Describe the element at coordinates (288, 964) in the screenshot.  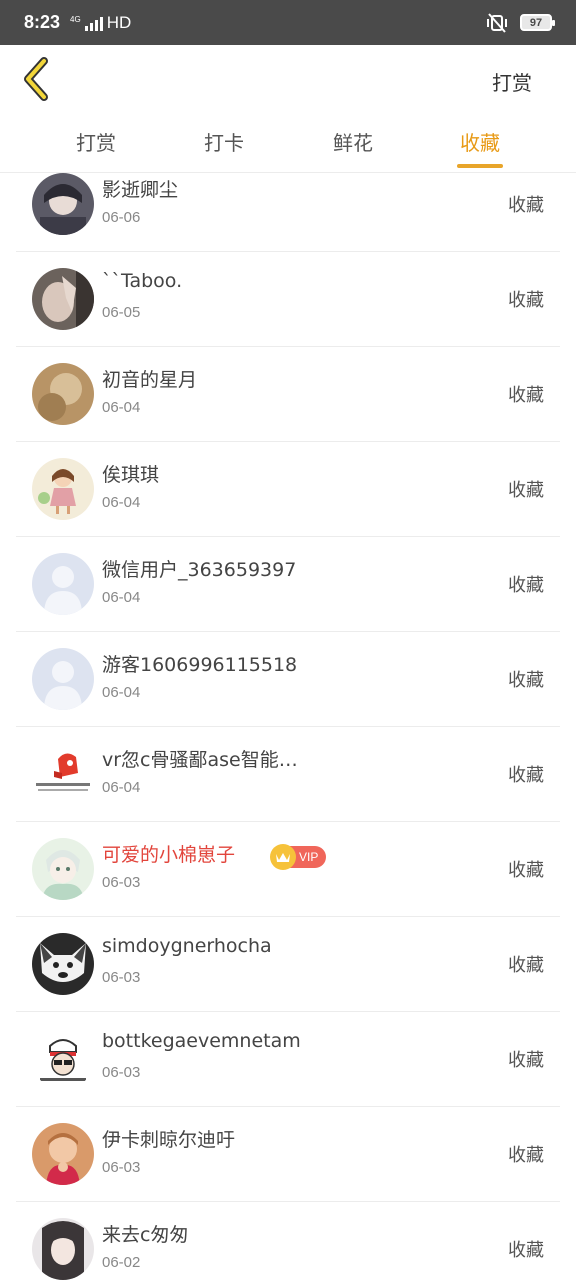
I see `list-item: simdoygnerhocha 06-03 收藏` at that location.